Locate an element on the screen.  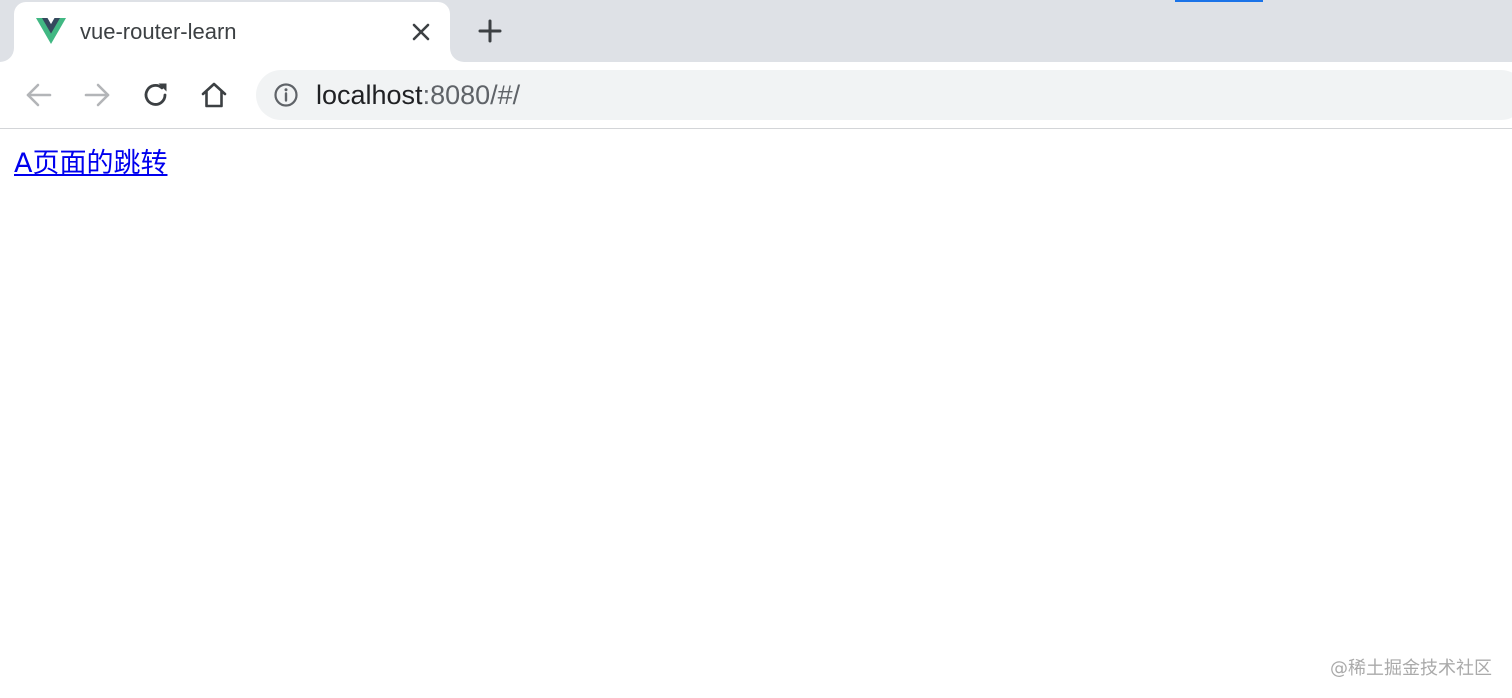
active-tab: vue-router-learn is located at coordinates (232, 32).